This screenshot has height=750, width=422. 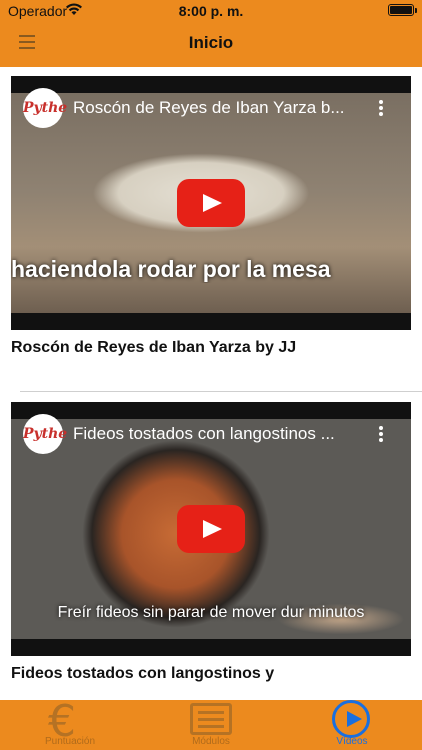 I want to click on tab-label-puntuacion: Puntuación, so click(x=70, y=741).